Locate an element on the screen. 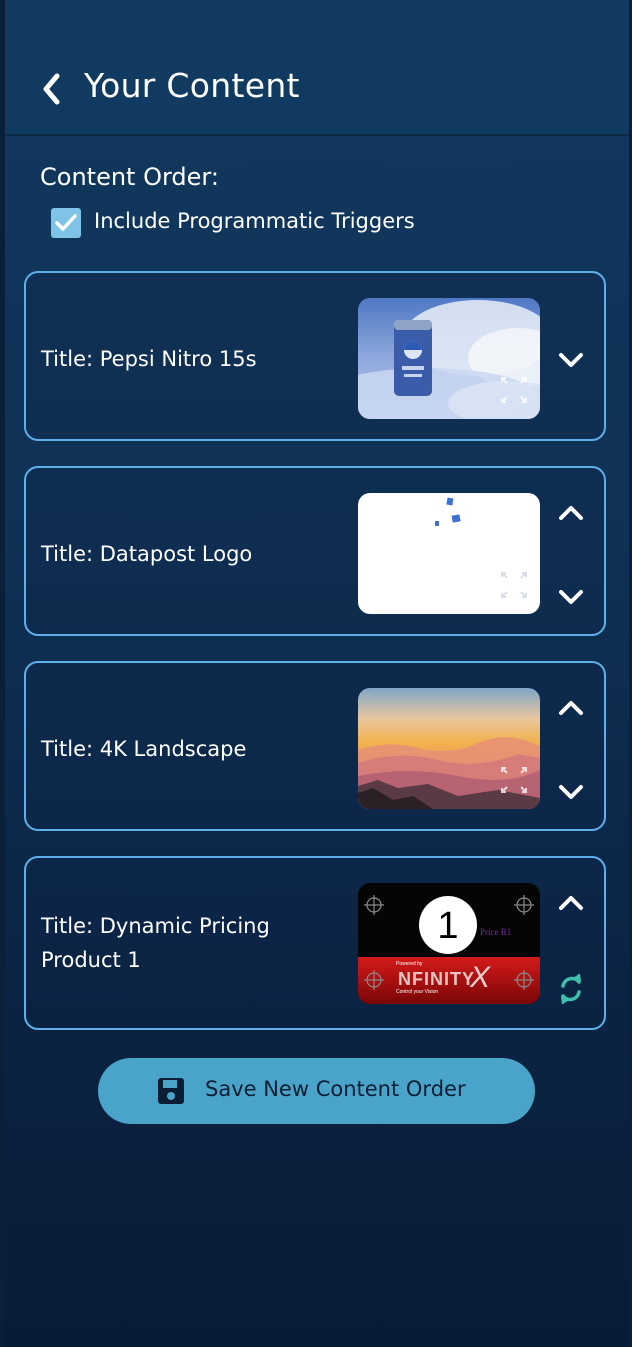  pricing-tagline: Control your Vision is located at coordinates (417, 992).